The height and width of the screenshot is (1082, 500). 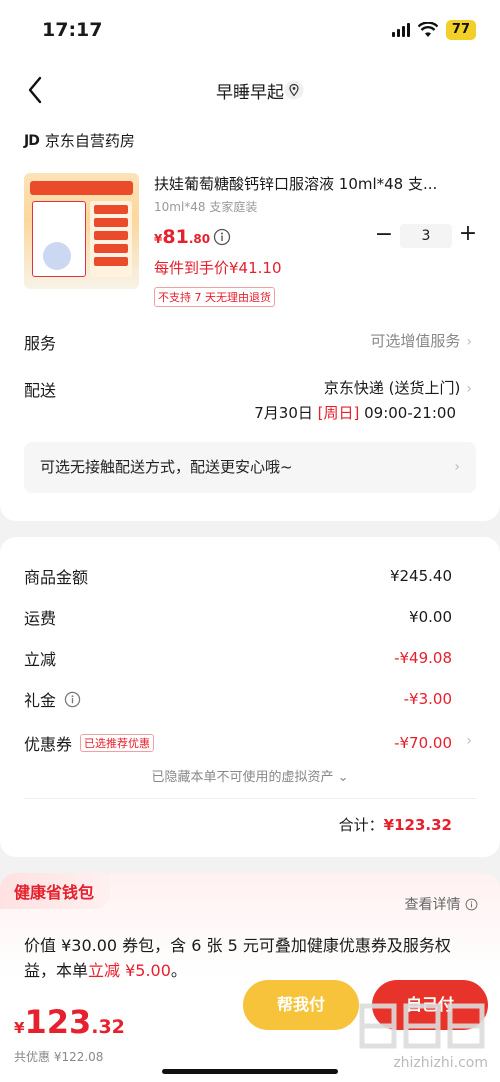 I want to click on status-icons: 77, so click(x=433, y=30).